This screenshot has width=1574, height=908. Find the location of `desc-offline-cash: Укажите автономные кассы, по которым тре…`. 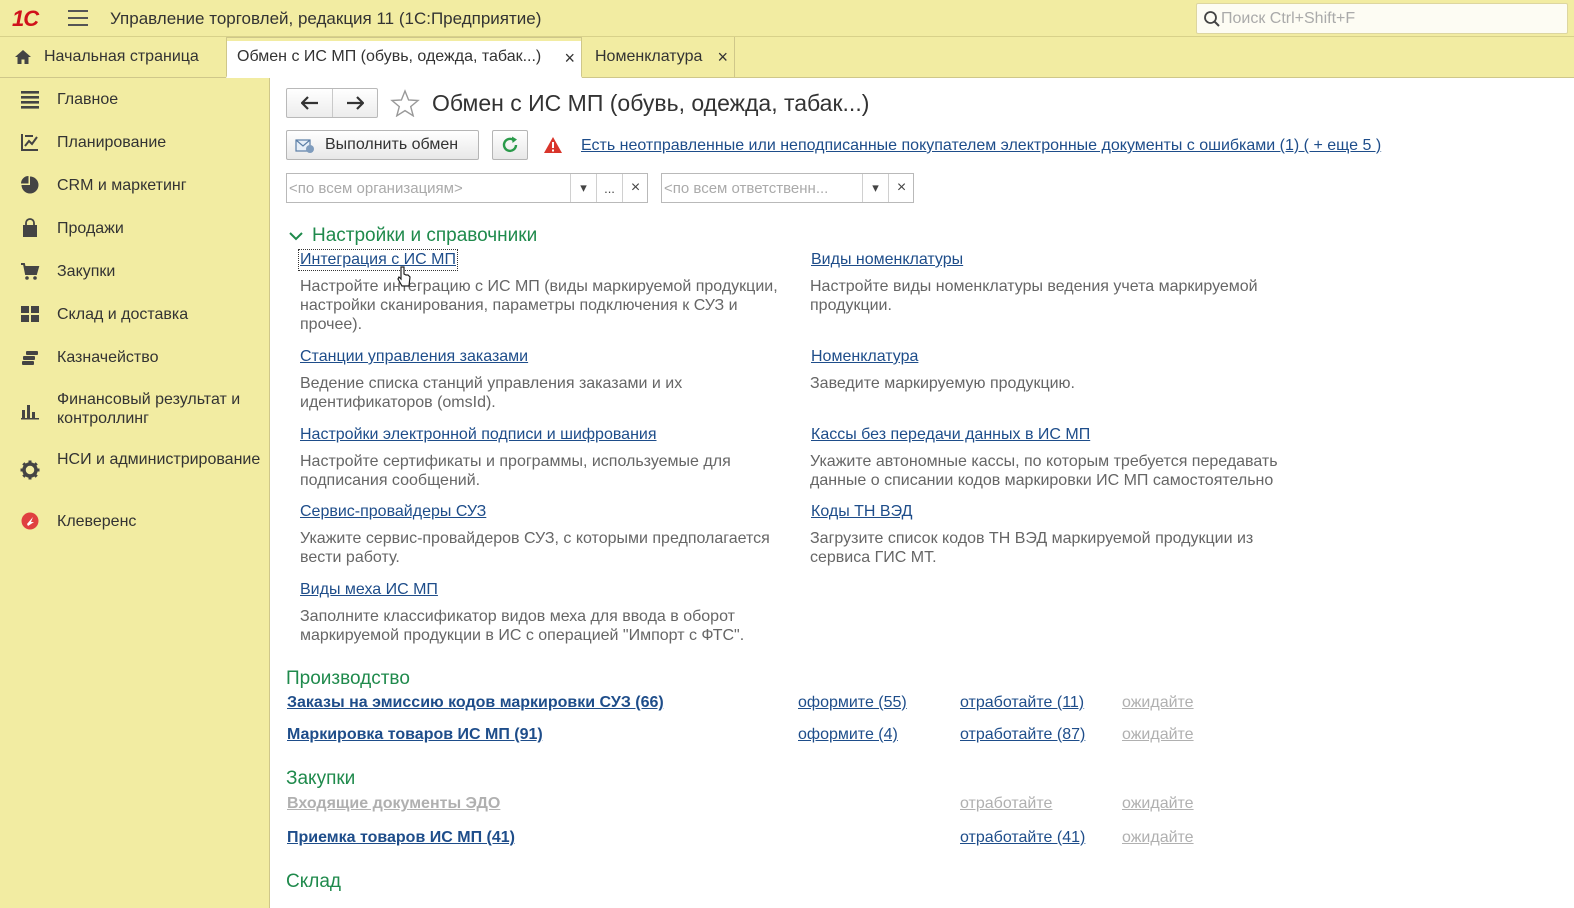

desc-offline-cash: Укажите автономные кассы, по которым тре… is located at coordinates (1044, 471).